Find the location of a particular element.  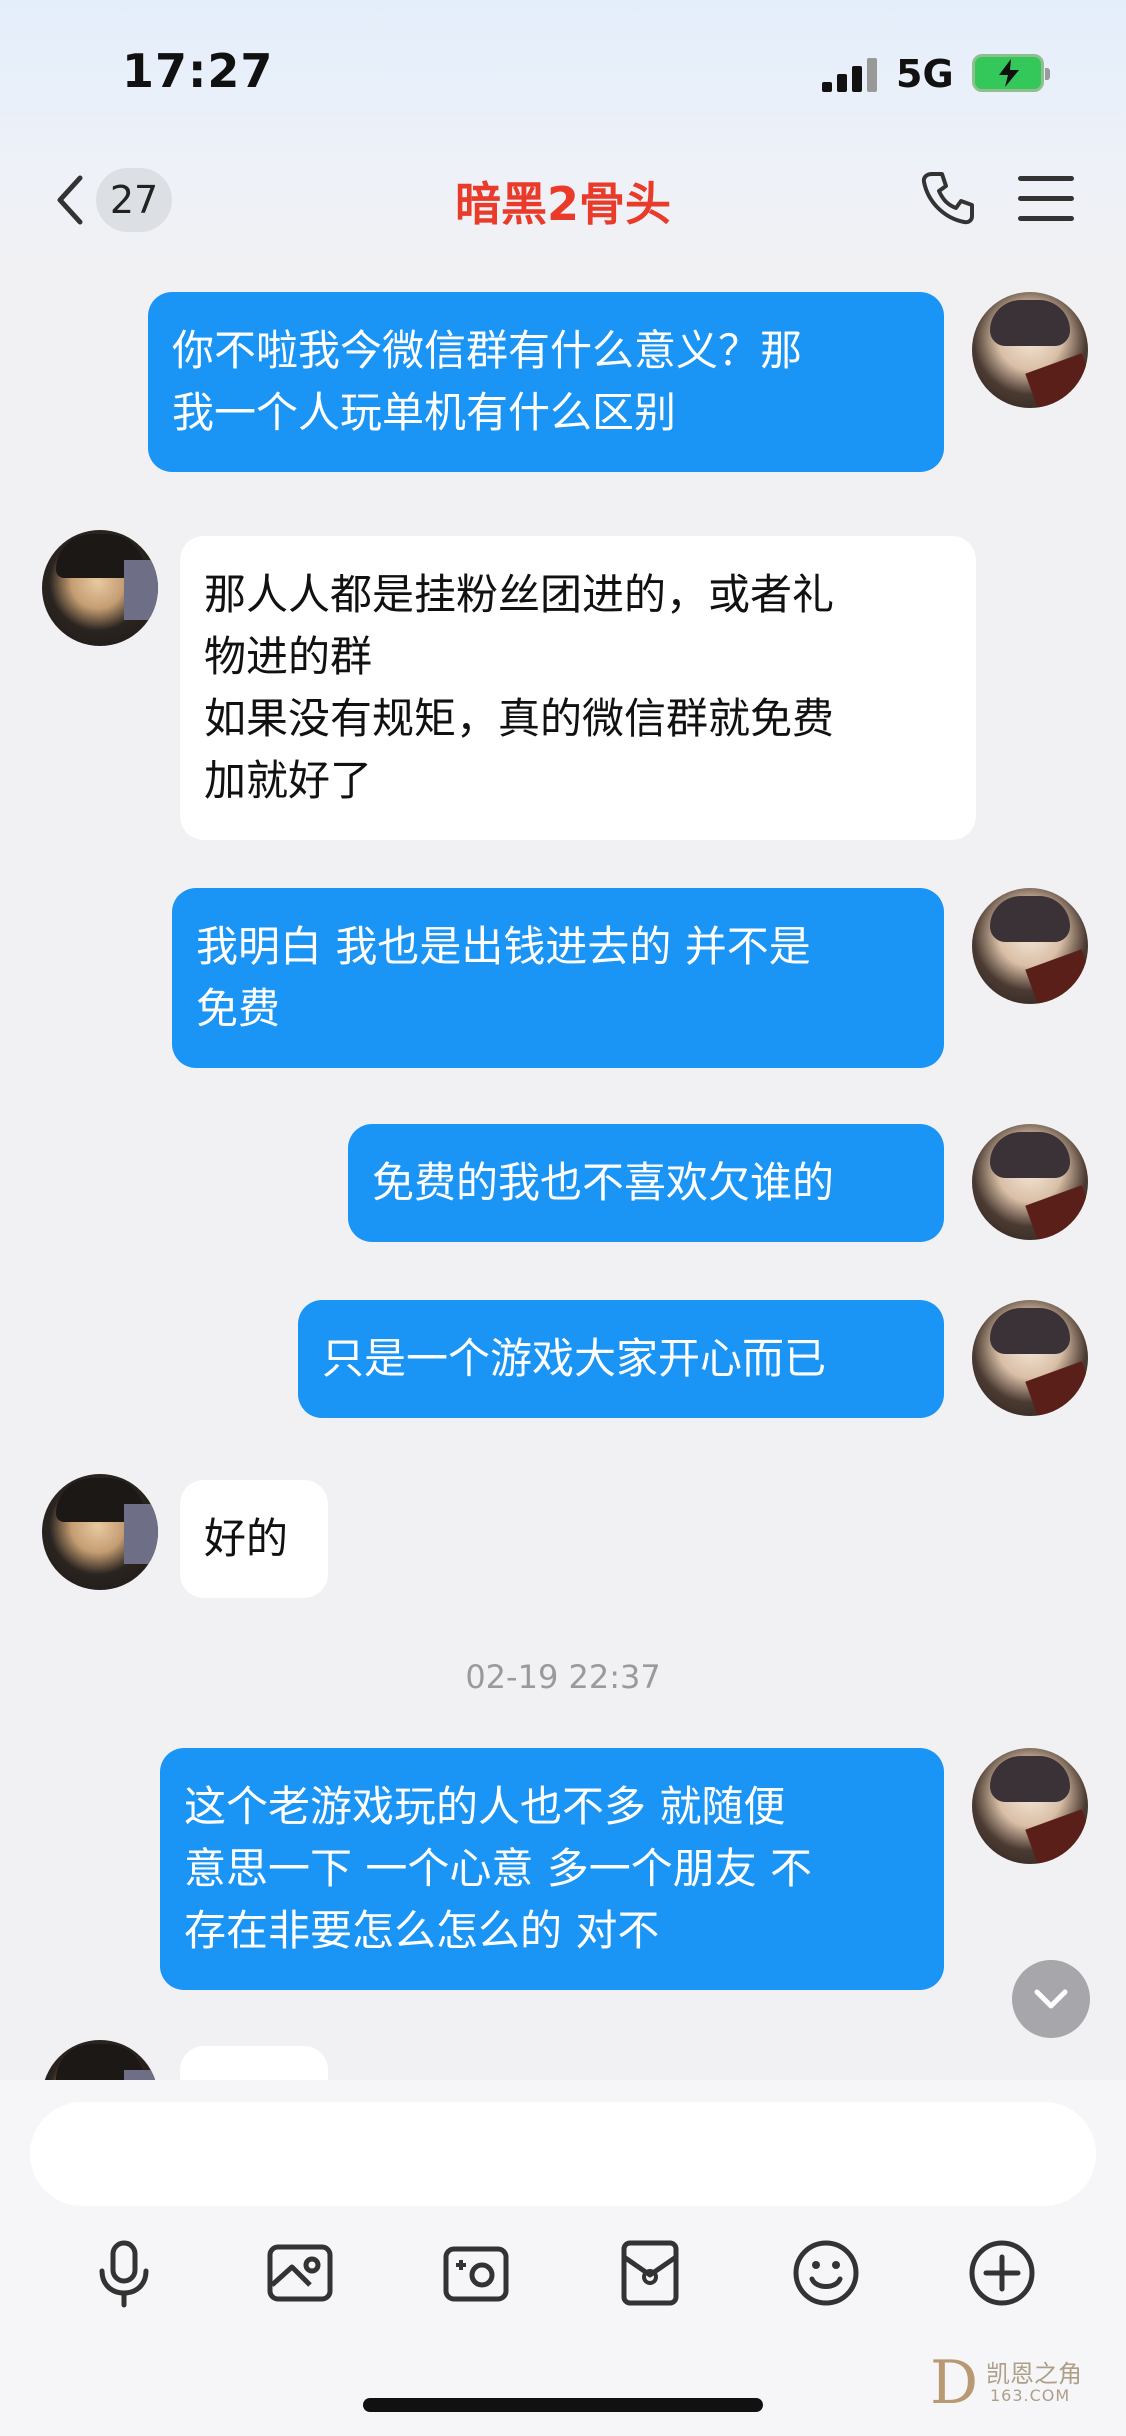

watermark-title: 凯恩之角 is located at coordinates (1034, 2374).